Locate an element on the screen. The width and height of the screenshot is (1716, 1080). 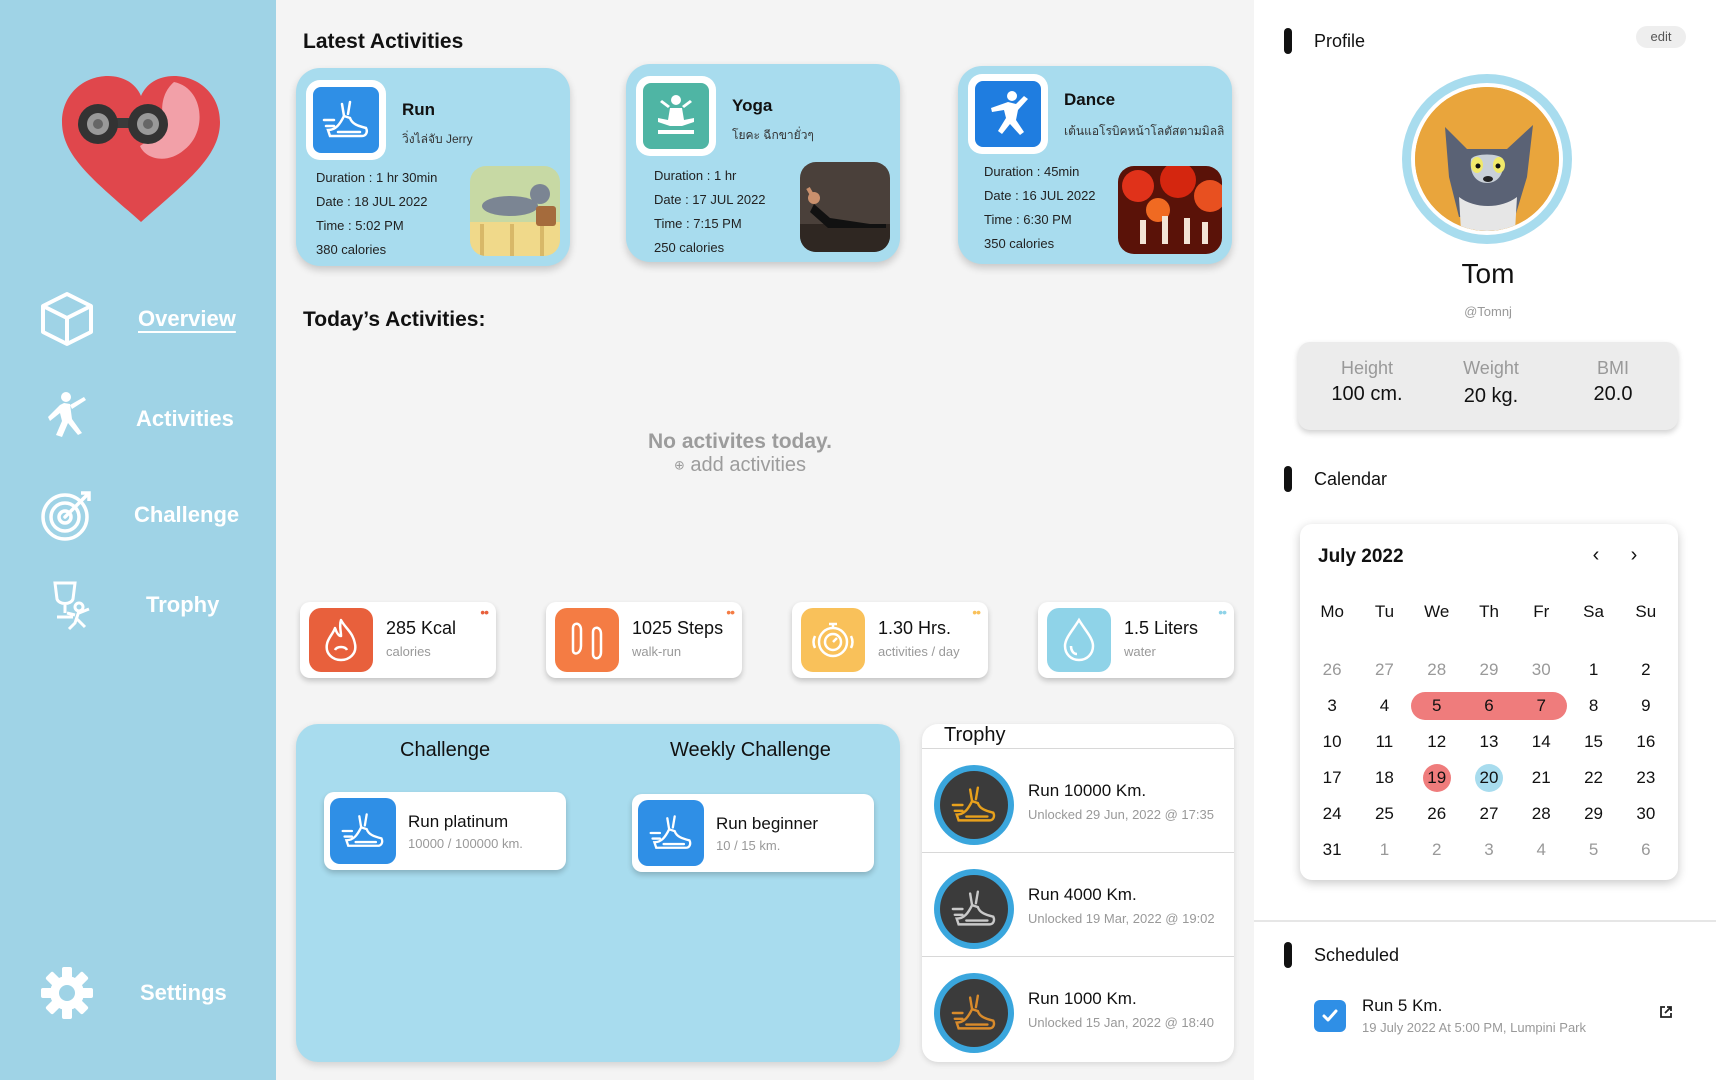
challenge-card-run-platinum: Run platinum 10000 / 100000 km. is located at coordinates (445, 831).